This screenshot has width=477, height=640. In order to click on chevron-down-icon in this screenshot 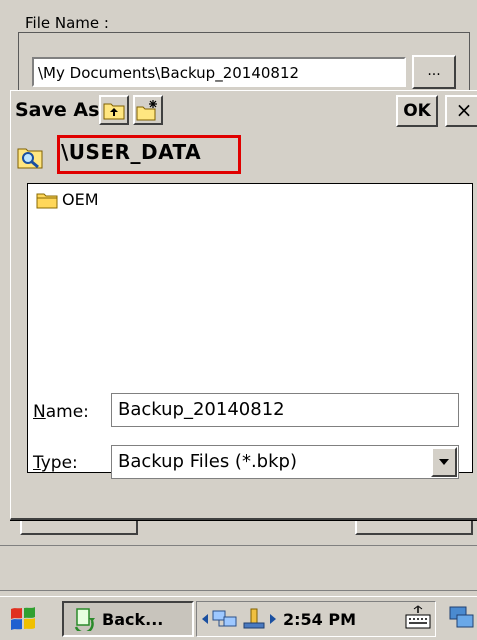, I will do `click(444, 462)`.